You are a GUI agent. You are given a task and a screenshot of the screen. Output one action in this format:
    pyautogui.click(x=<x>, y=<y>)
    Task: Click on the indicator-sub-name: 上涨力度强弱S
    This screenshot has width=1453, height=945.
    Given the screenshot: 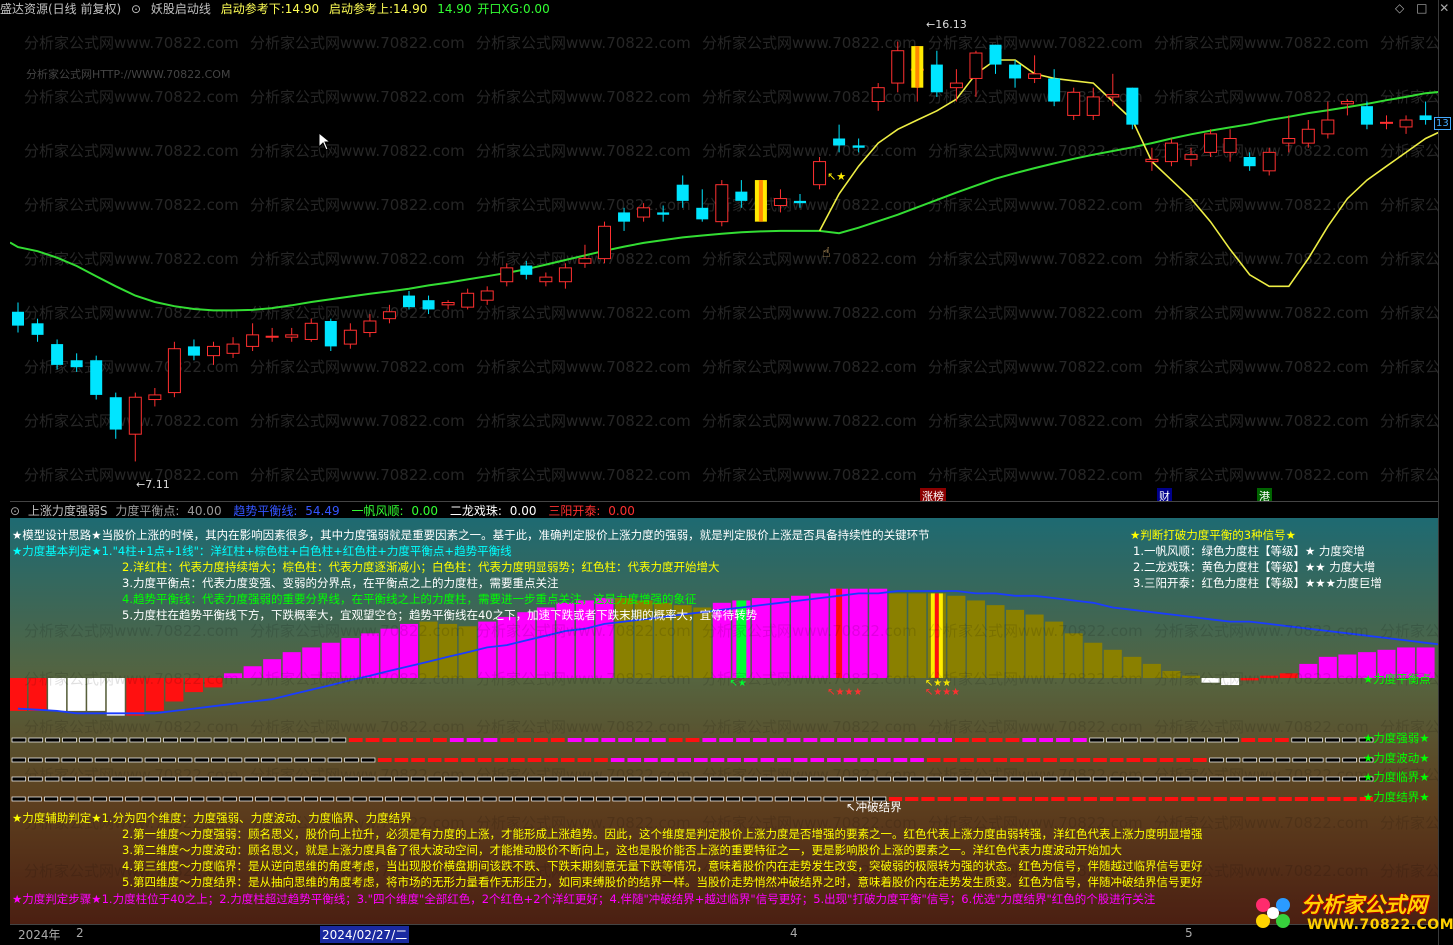 What is the action you would take?
    pyautogui.click(x=68, y=511)
    